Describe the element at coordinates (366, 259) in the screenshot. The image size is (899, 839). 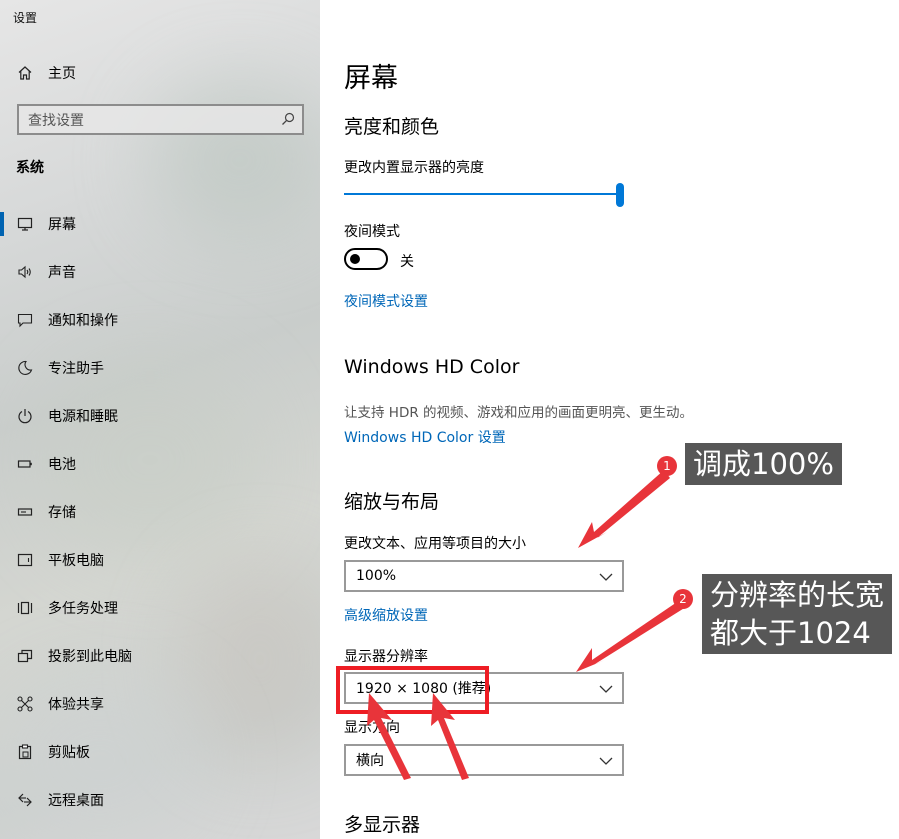
I see `night-light-toggle` at that location.